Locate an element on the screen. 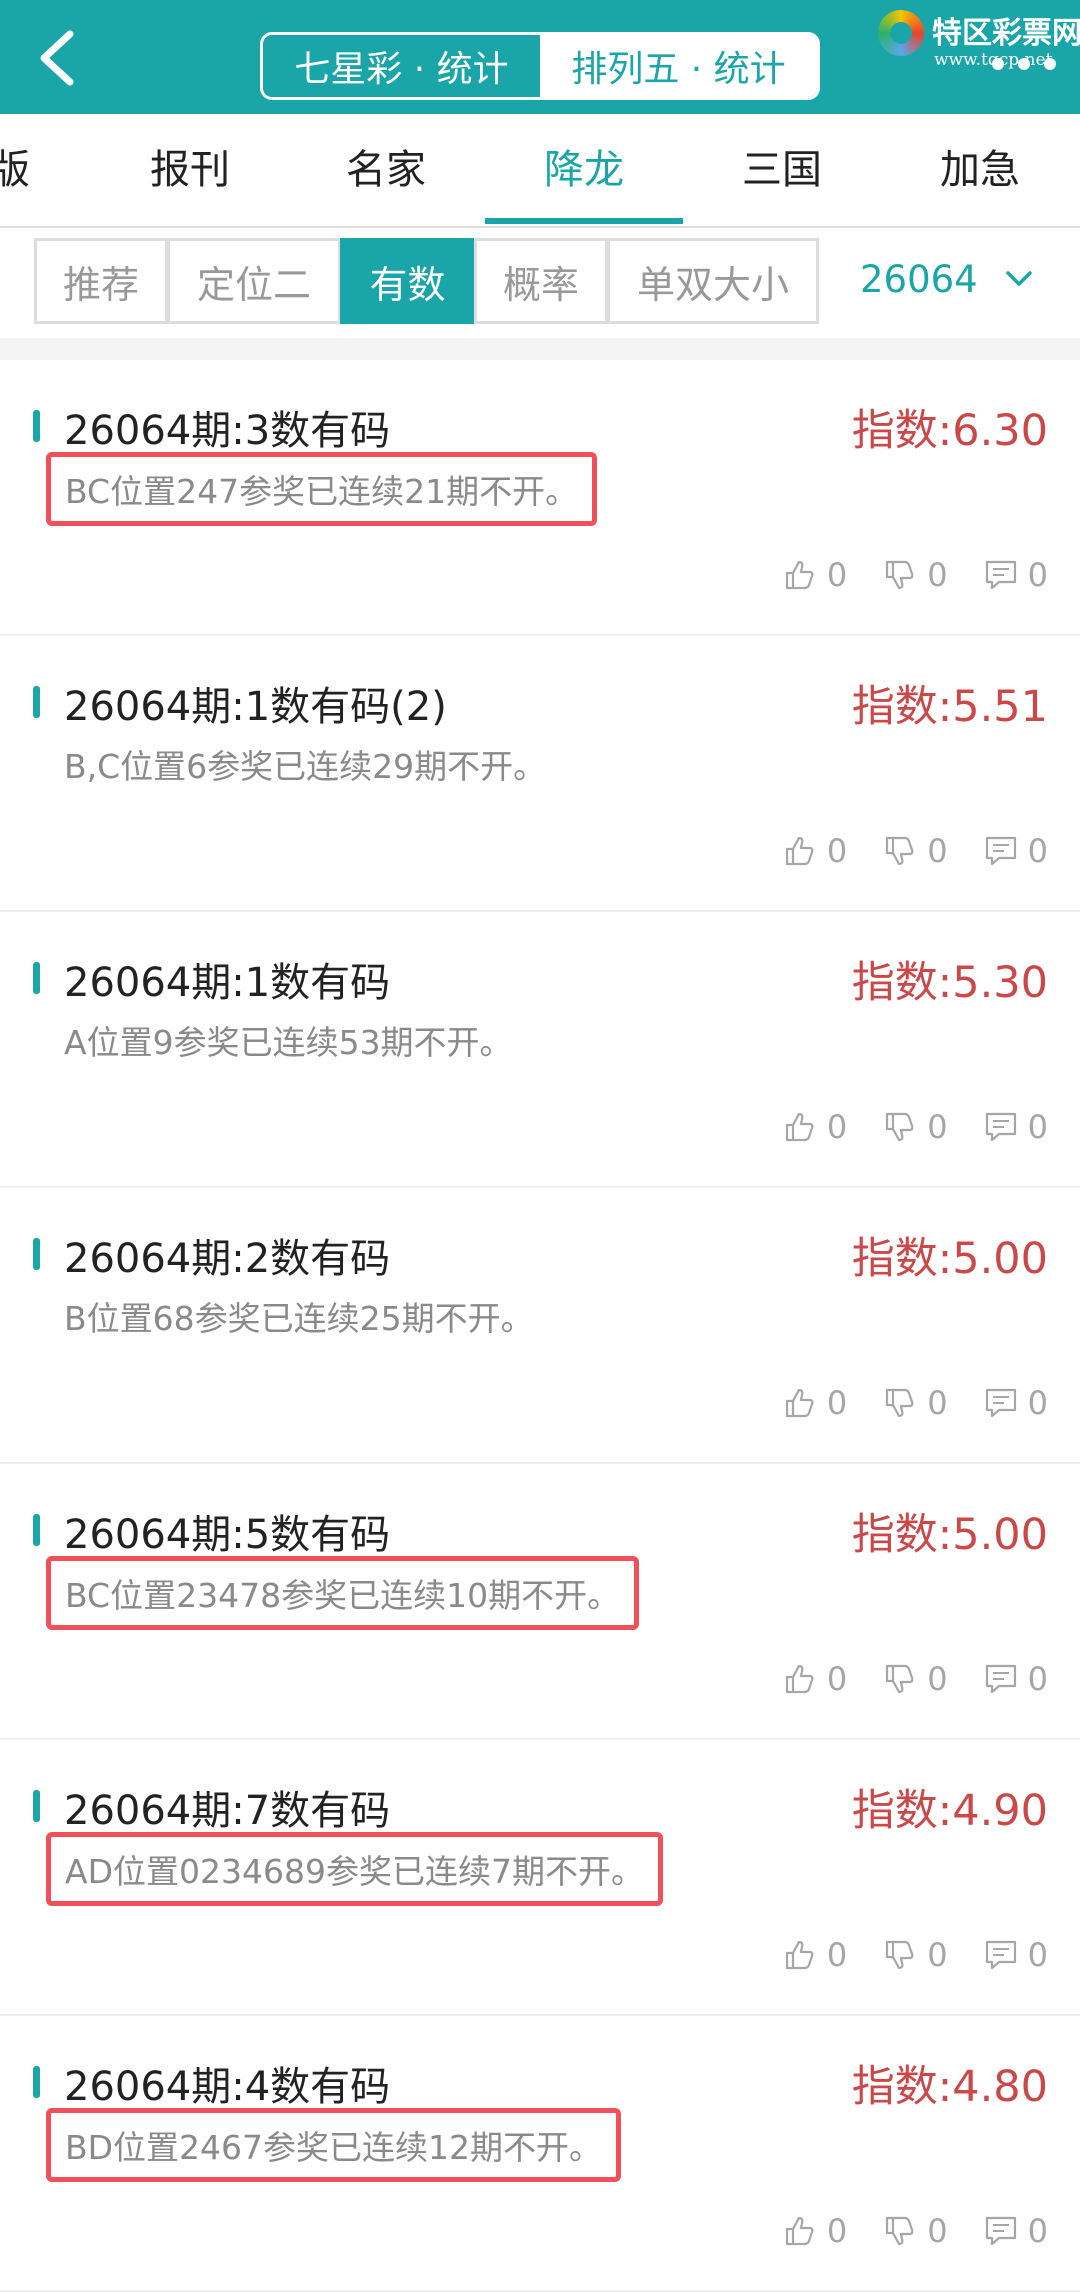 This screenshot has width=1080, height=2292. active-tab-indicator is located at coordinates (584, 221).